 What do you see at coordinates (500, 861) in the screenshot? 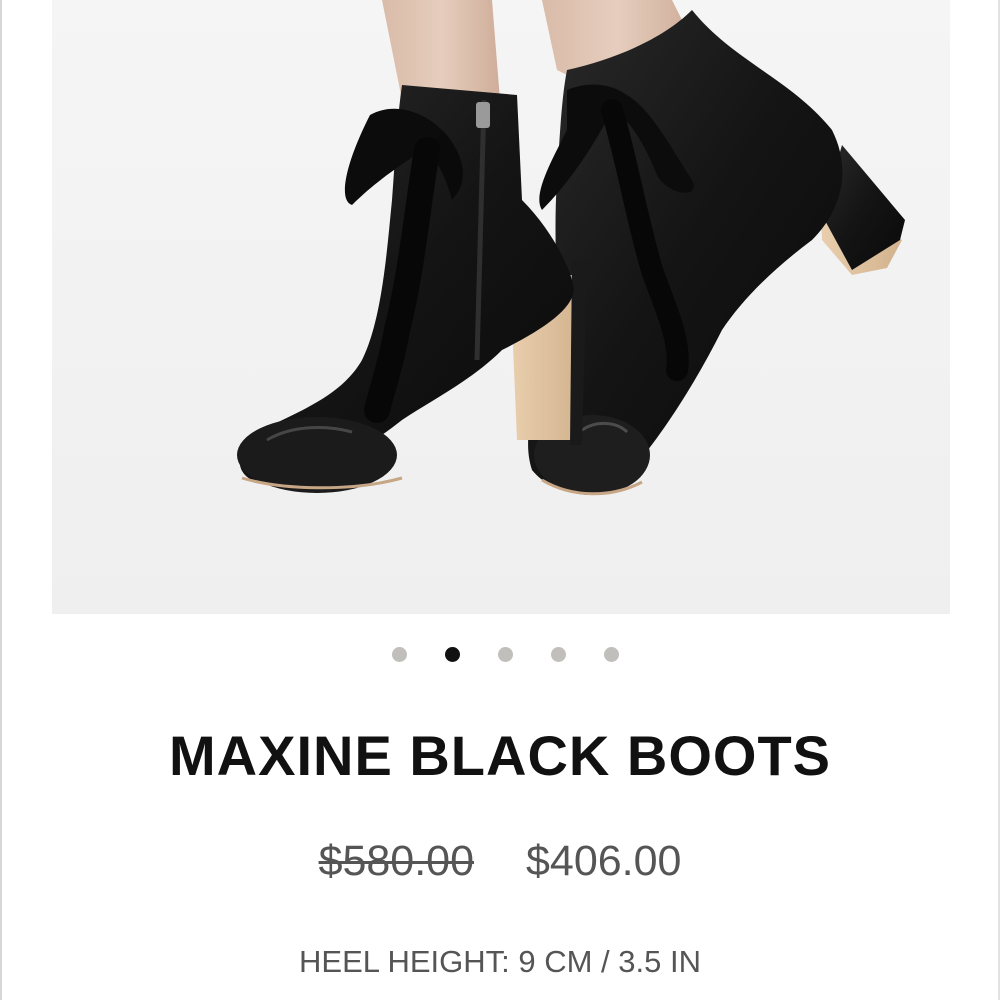
I see `price-row: $580.00 $406.00` at bounding box center [500, 861].